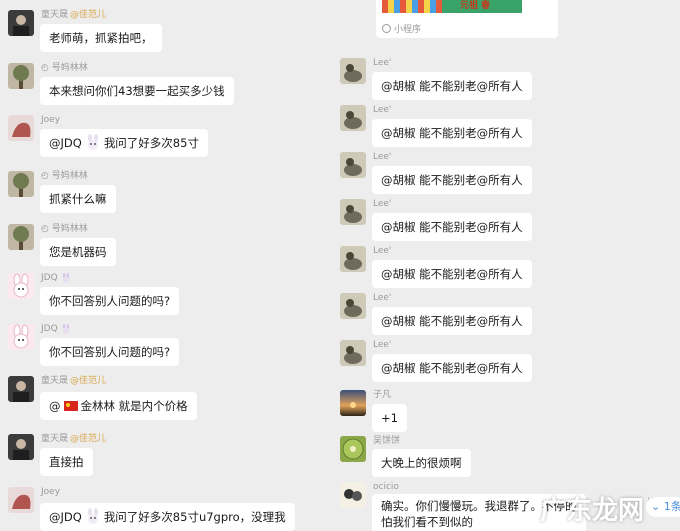  I want to click on mini-program-icon, so click(386, 28).